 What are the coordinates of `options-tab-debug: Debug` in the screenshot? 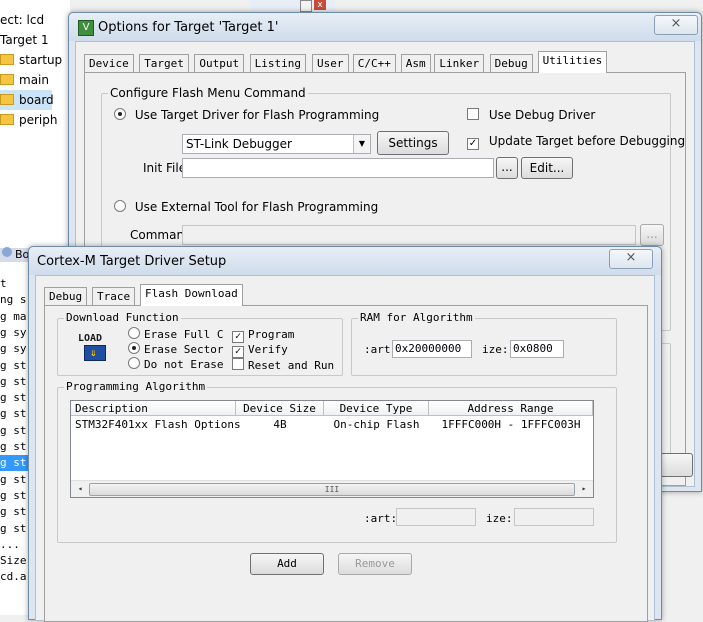 It's located at (511, 63).